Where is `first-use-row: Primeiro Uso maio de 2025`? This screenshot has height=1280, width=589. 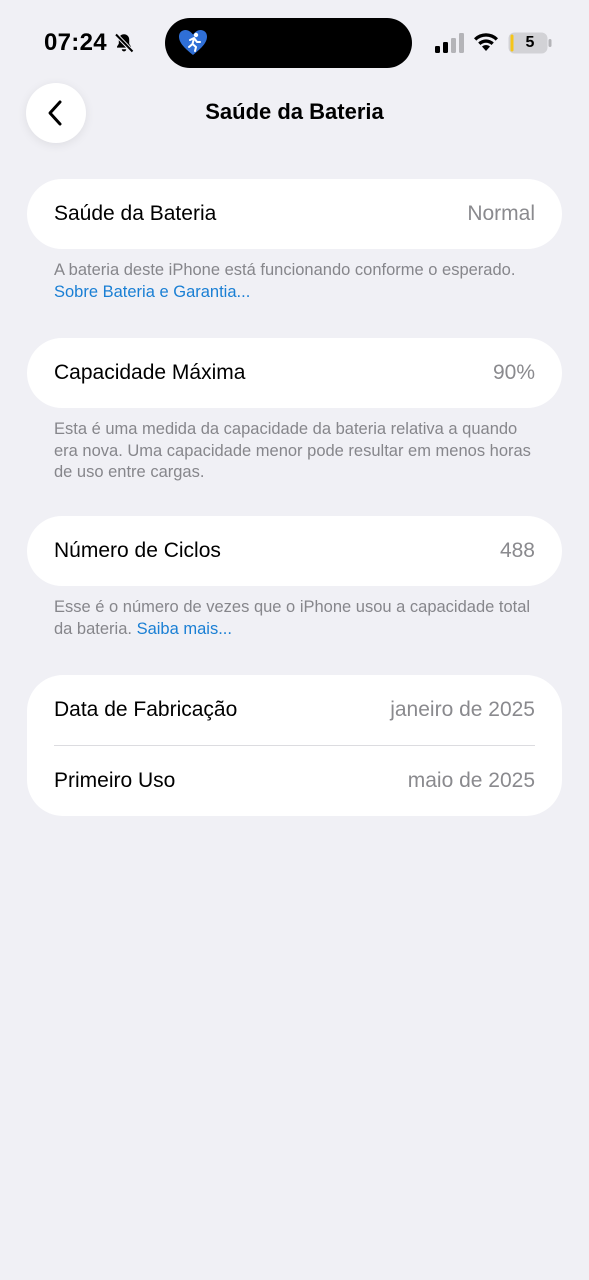
first-use-row: Primeiro Uso maio de 2025 is located at coordinates (294, 781).